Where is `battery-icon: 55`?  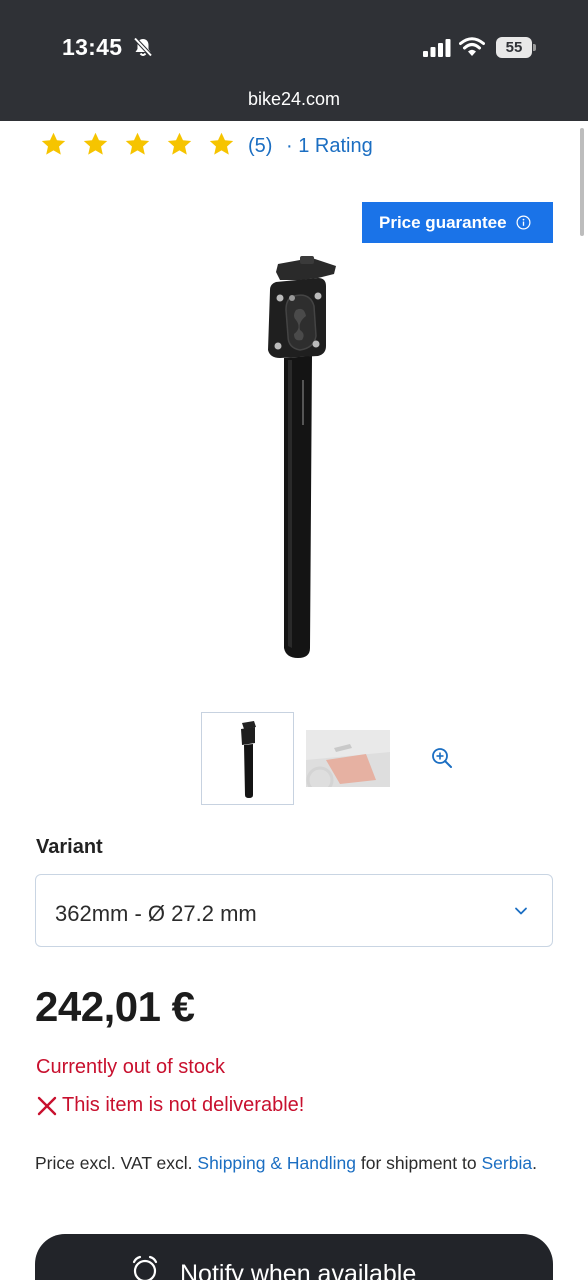
battery-icon: 55 is located at coordinates (516, 47).